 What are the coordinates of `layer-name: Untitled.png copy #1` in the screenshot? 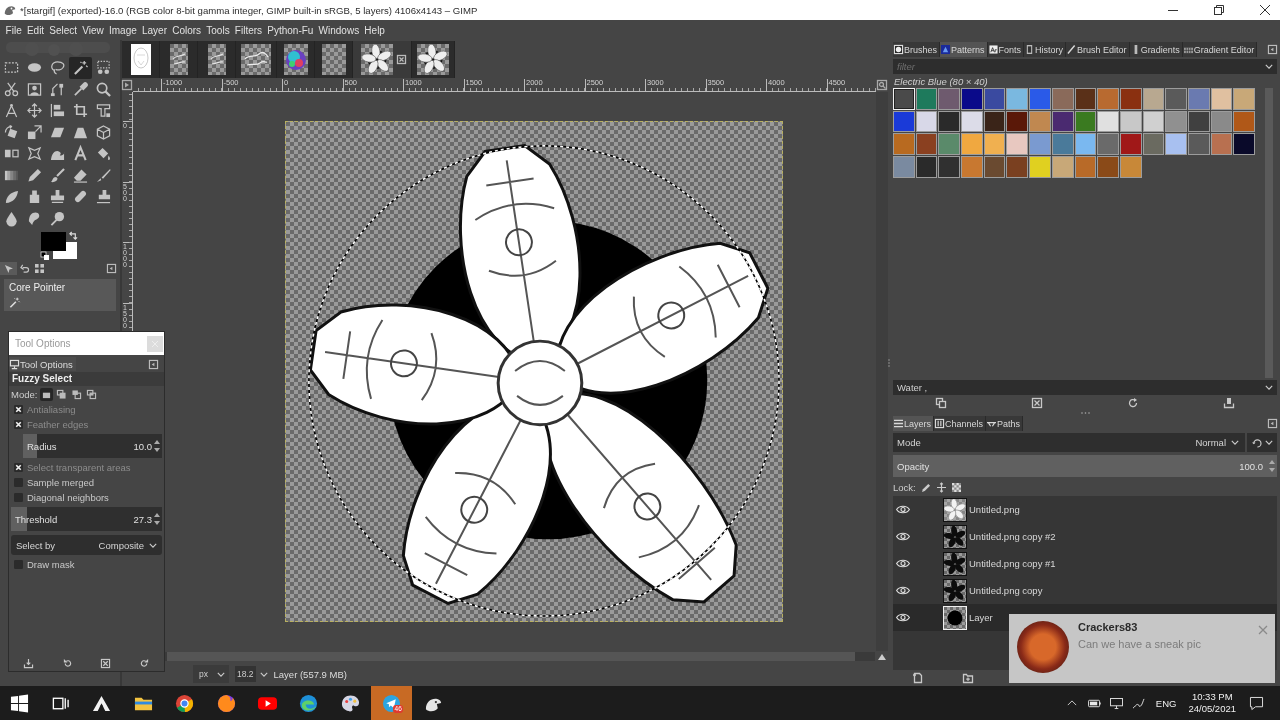 It's located at (1012, 563).